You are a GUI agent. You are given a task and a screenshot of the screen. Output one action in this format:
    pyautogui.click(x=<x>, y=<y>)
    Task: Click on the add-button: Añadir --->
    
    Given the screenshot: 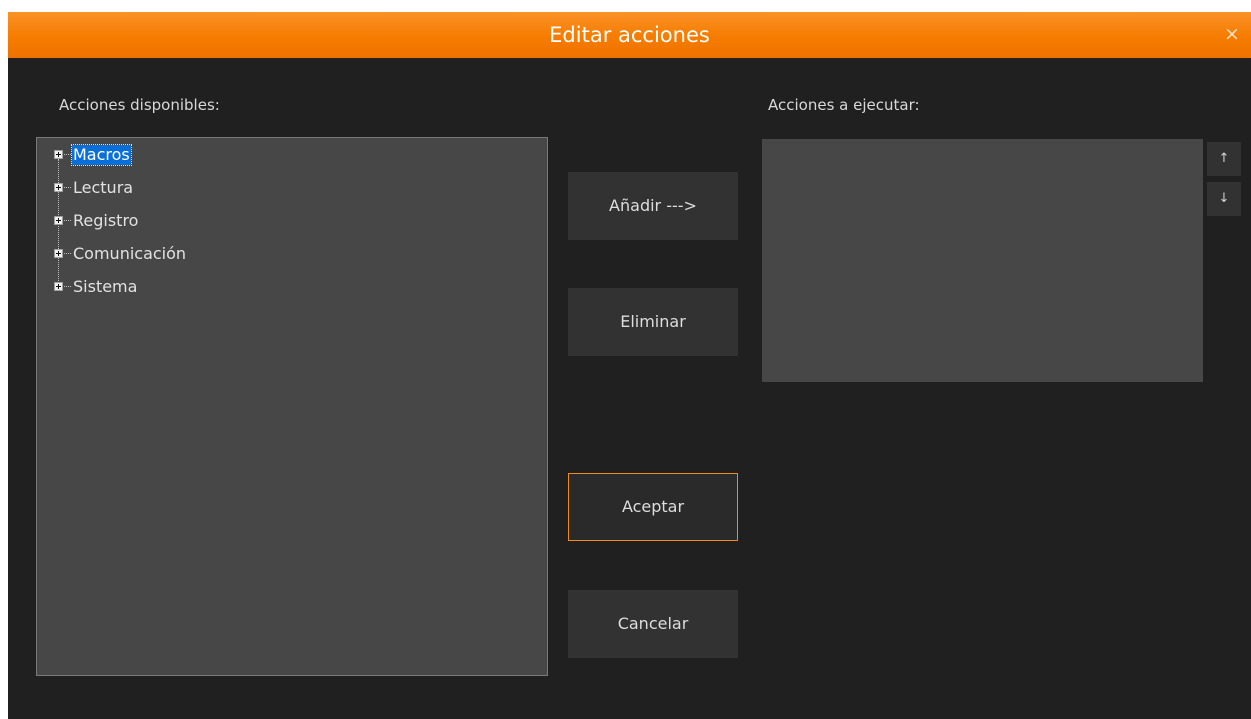 What is the action you would take?
    pyautogui.click(x=653, y=206)
    